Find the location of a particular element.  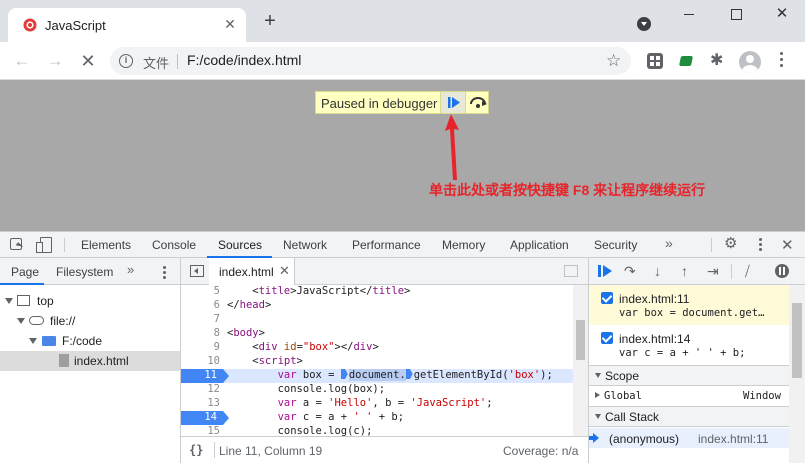

devtools-menu-icon is located at coordinates (760, 245).